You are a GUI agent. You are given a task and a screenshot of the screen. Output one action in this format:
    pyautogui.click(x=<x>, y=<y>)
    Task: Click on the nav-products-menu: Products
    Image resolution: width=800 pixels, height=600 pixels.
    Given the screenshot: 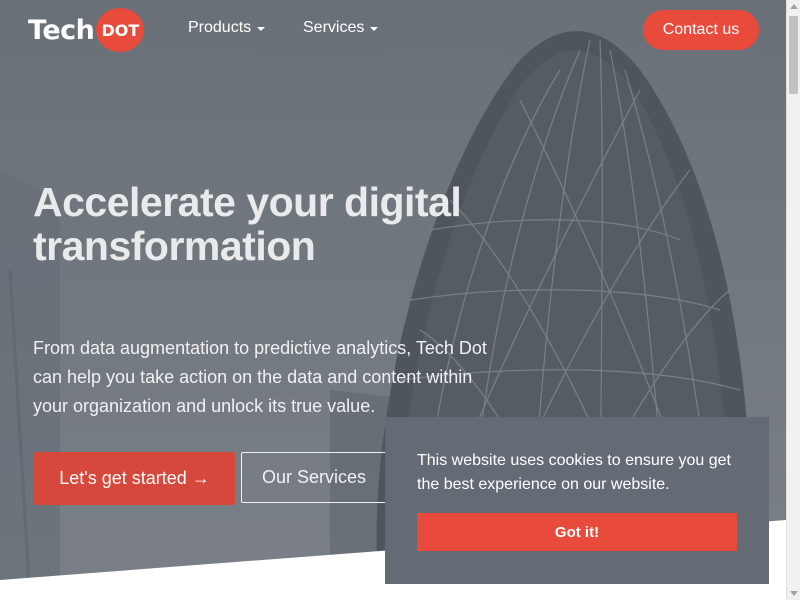 What is the action you would take?
    pyautogui.click(x=227, y=28)
    